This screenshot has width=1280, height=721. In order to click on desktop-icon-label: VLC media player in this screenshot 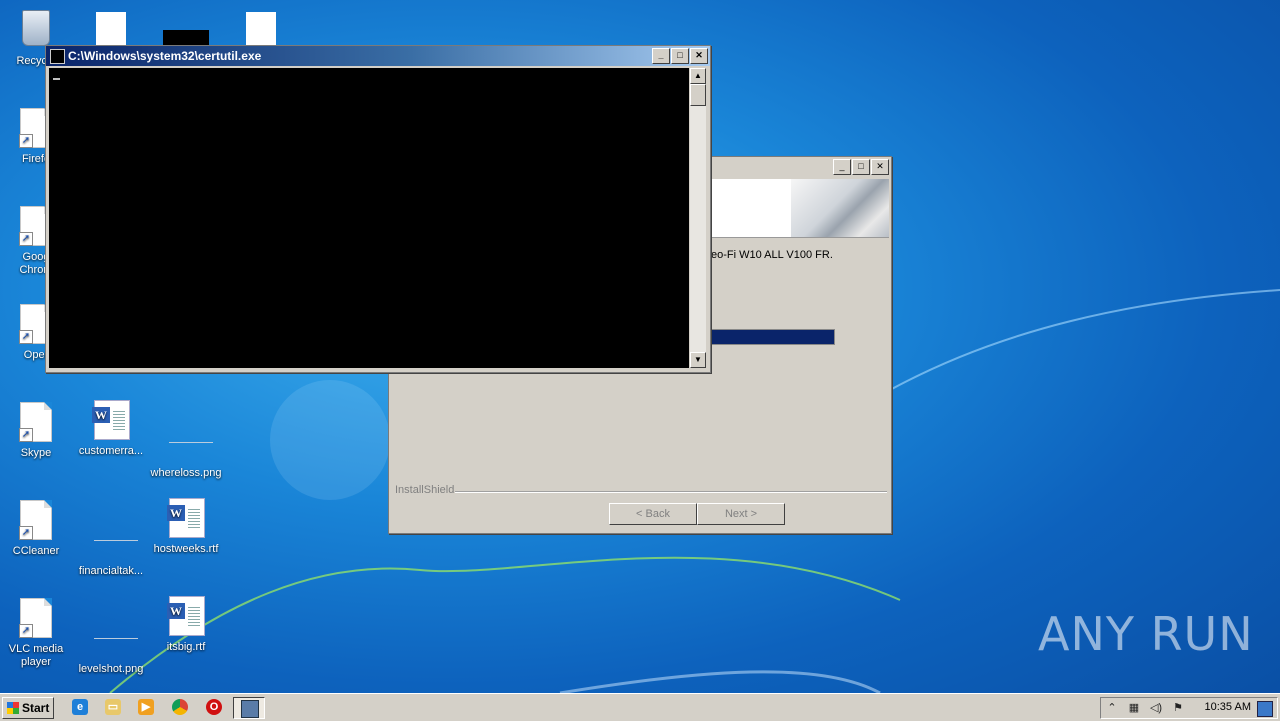, I will do `click(36, 655)`.